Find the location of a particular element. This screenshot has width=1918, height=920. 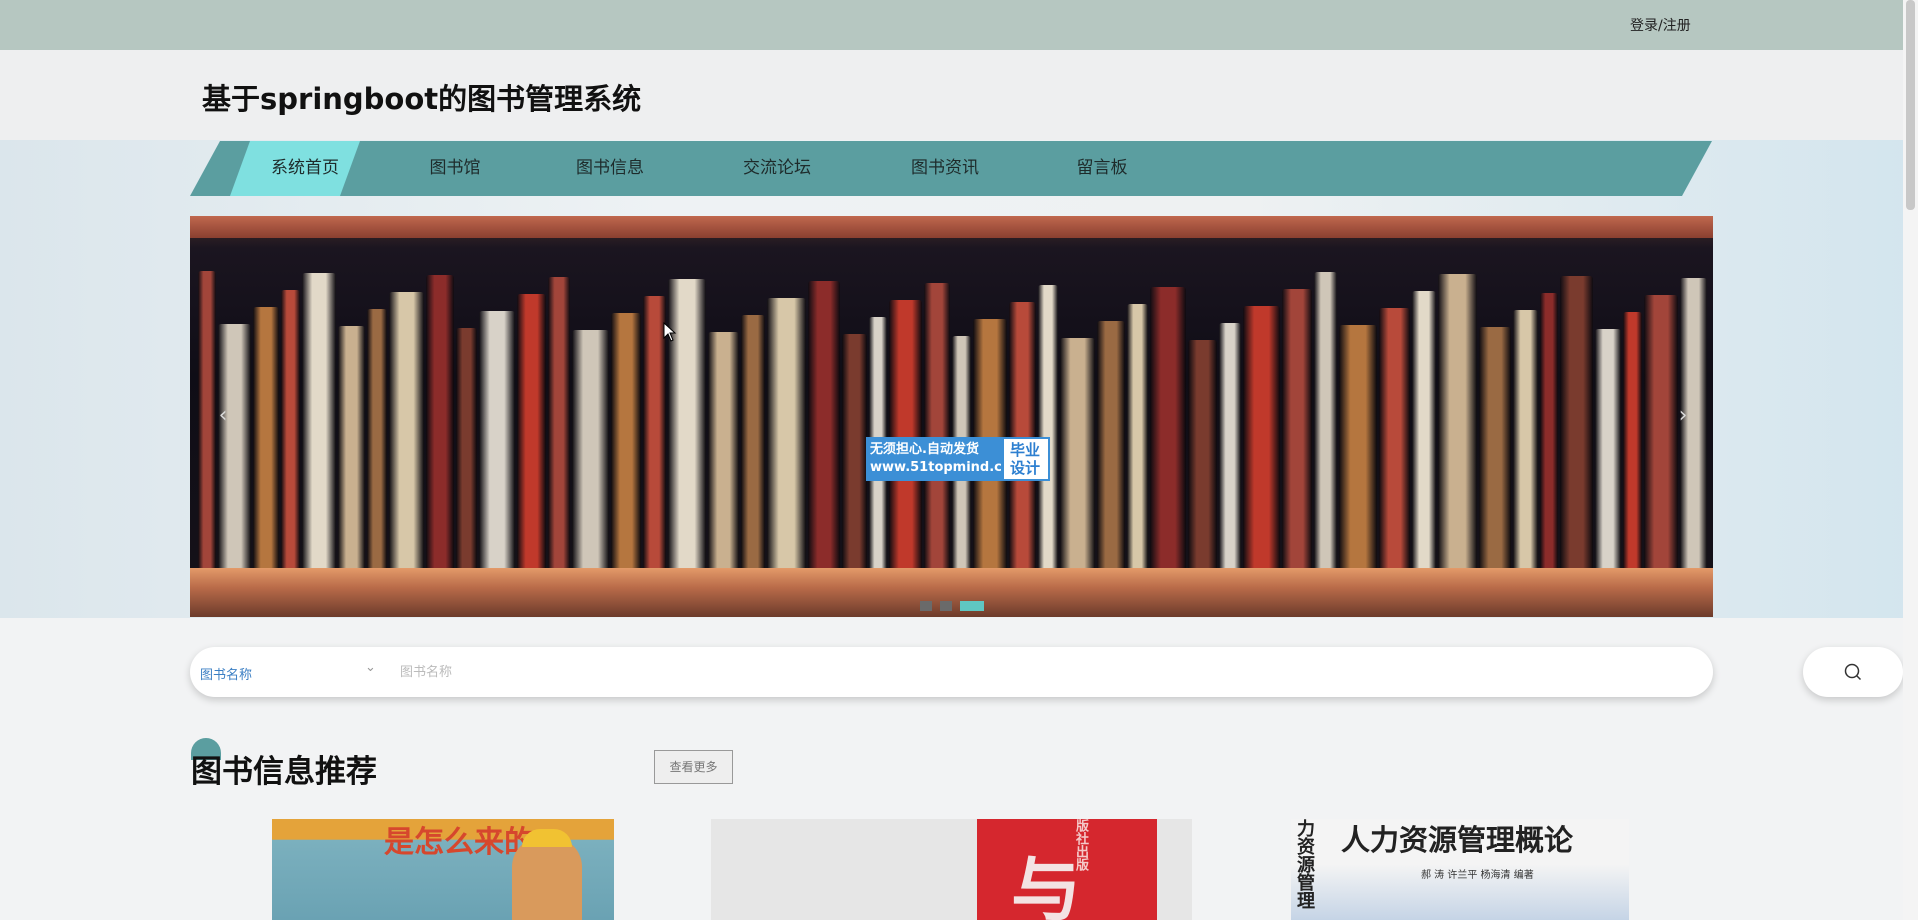

book-card-2: 版社出版 与 is located at coordinates (951, 869).